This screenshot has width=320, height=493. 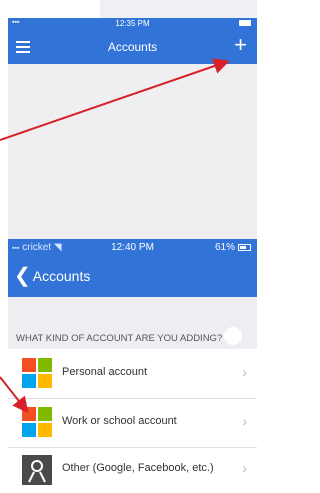 What do you see at coordinates (14, 395) in the screenshot?
I see `arrow-to-work-account` at bounding box center [14, 395].